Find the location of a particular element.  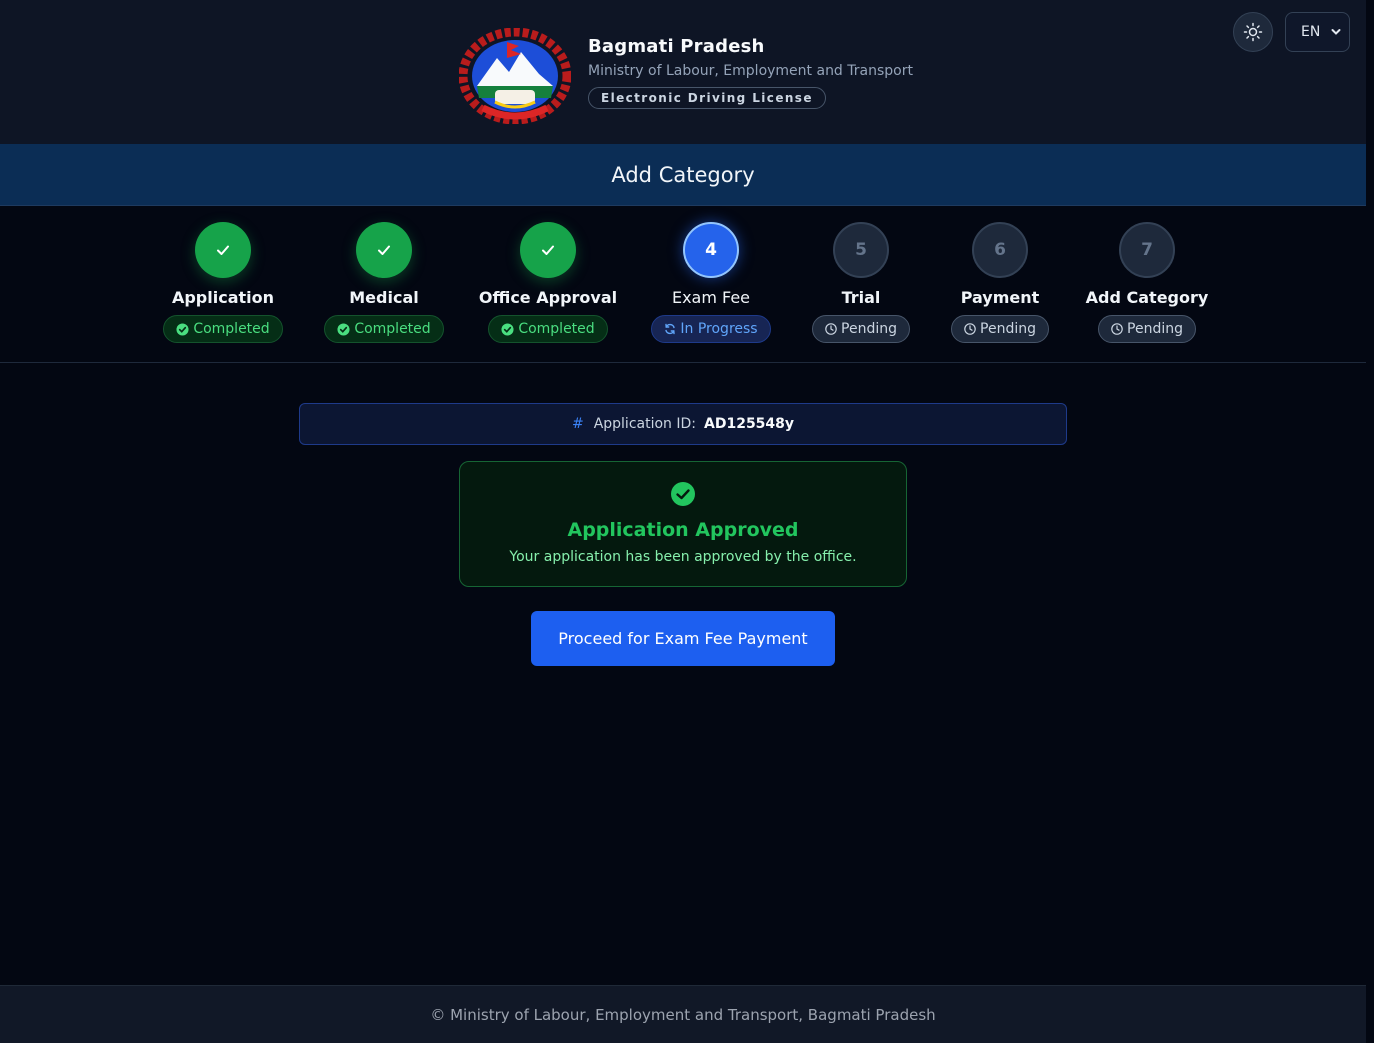

nepal-emblem-logo is located at coordinates (515, 76).